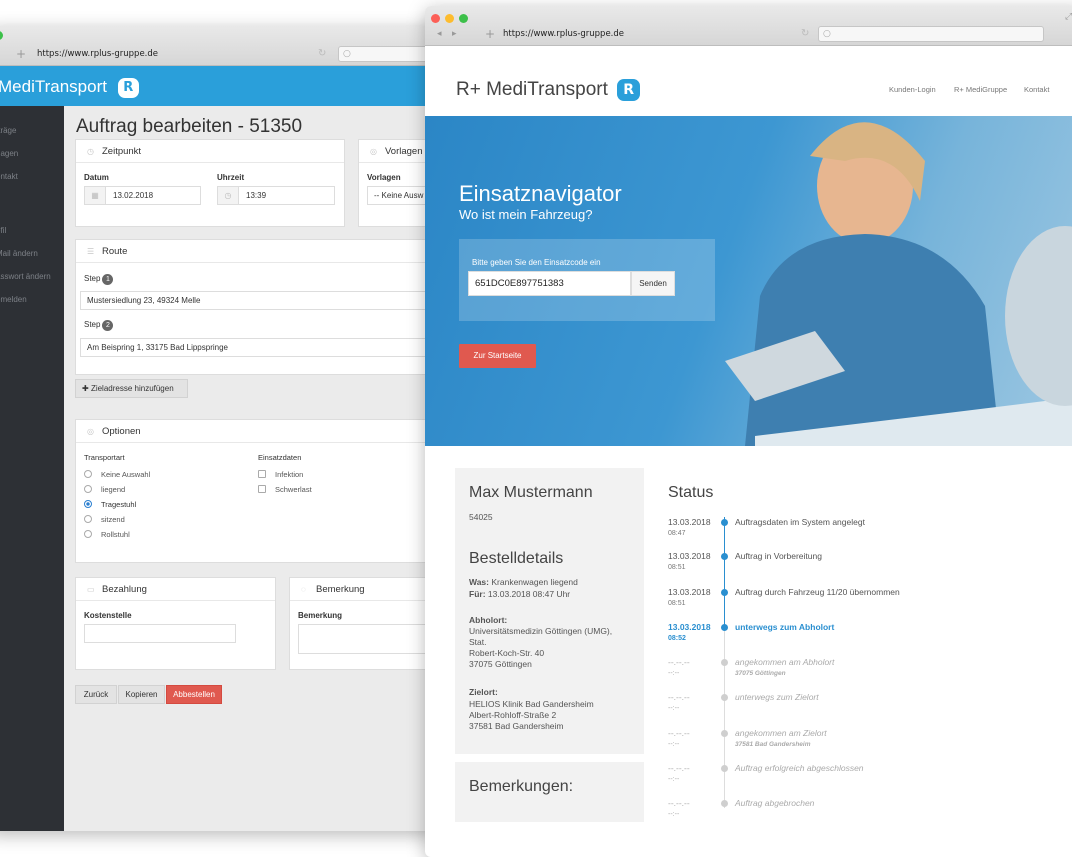 This screenshot has width=1072, height=857. I want to click on datum-value: 13.02.2018, so click(133, 195).